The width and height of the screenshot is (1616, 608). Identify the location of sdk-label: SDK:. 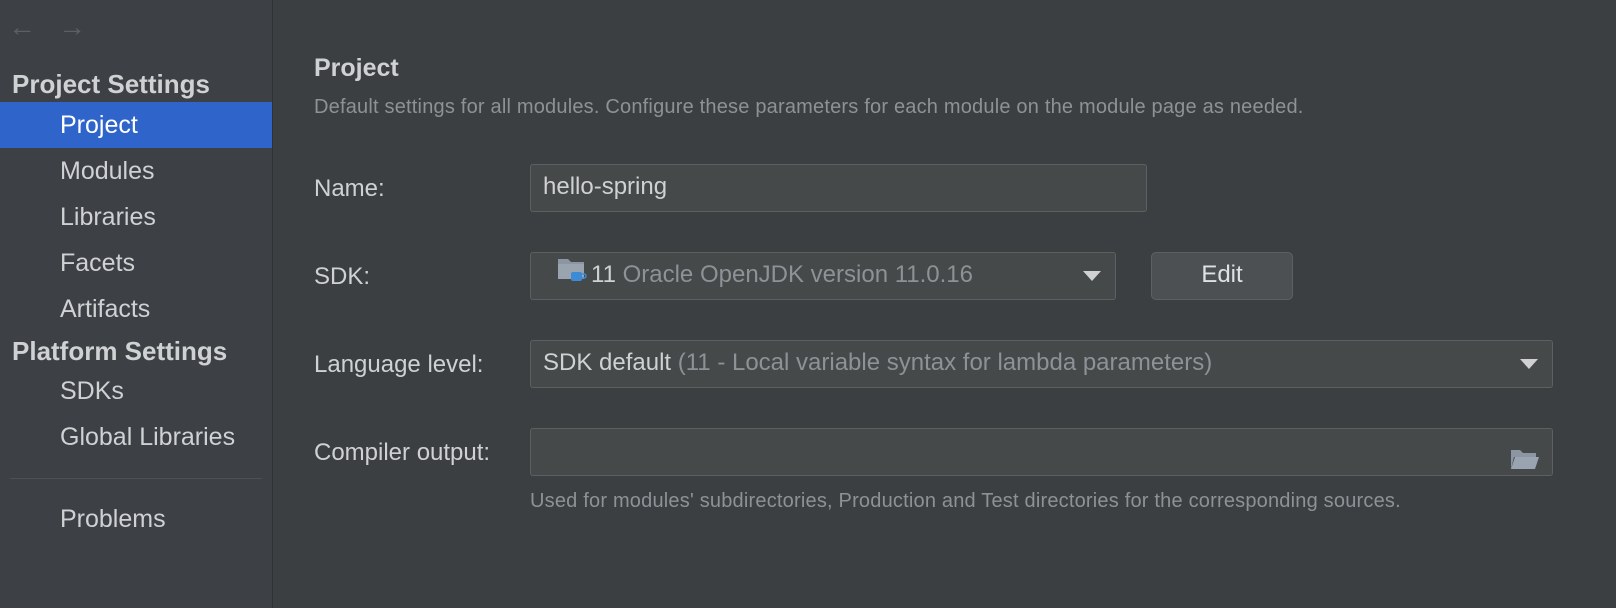
(342, 276).